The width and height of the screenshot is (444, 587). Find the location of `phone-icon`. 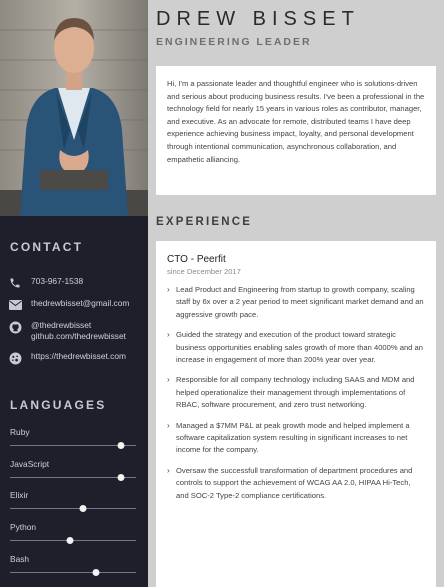

phone-icon is located at coordinates (15, 283).